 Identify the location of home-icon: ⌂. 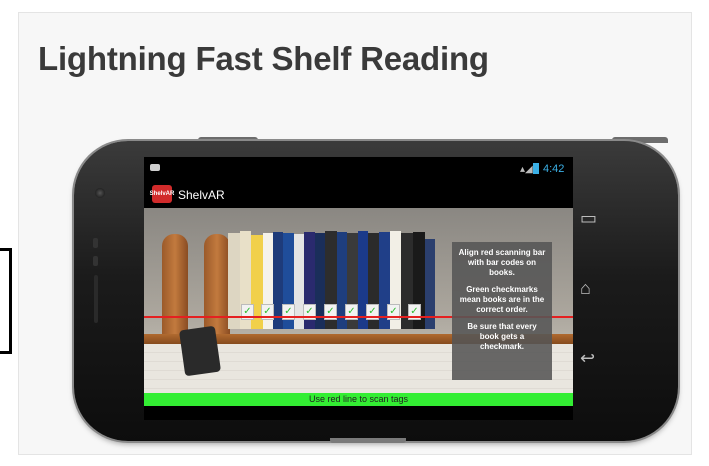
(585, 288).